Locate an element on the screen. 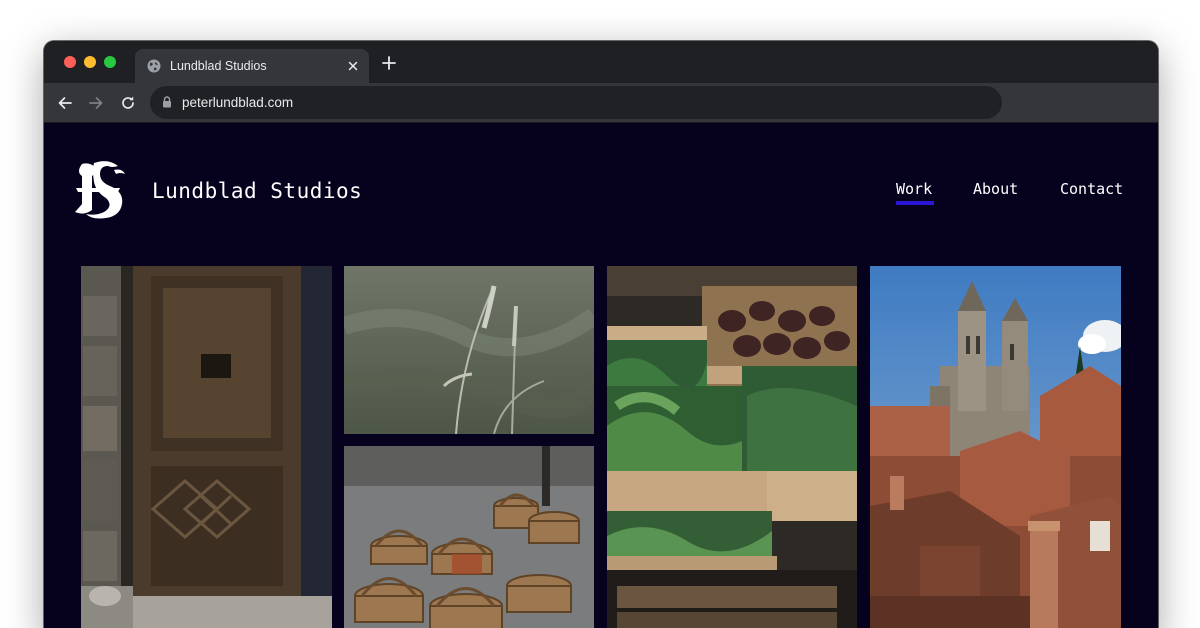 The width and height of the screenshot is (1200, 628). close-window-button is located at coordinates (70, 62).